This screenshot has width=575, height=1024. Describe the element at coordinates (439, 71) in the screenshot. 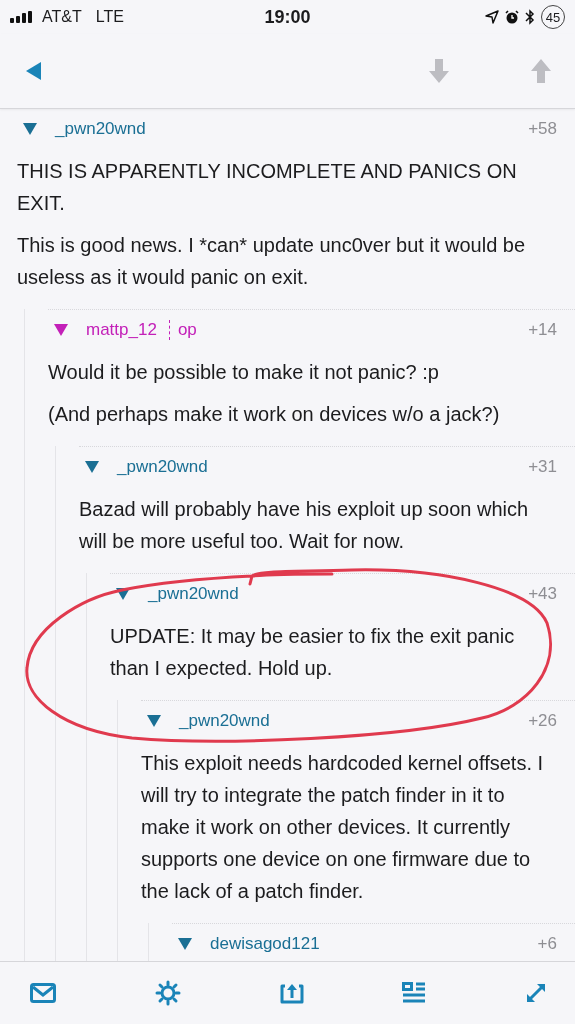

I see `down-arrow-icon` at that location.